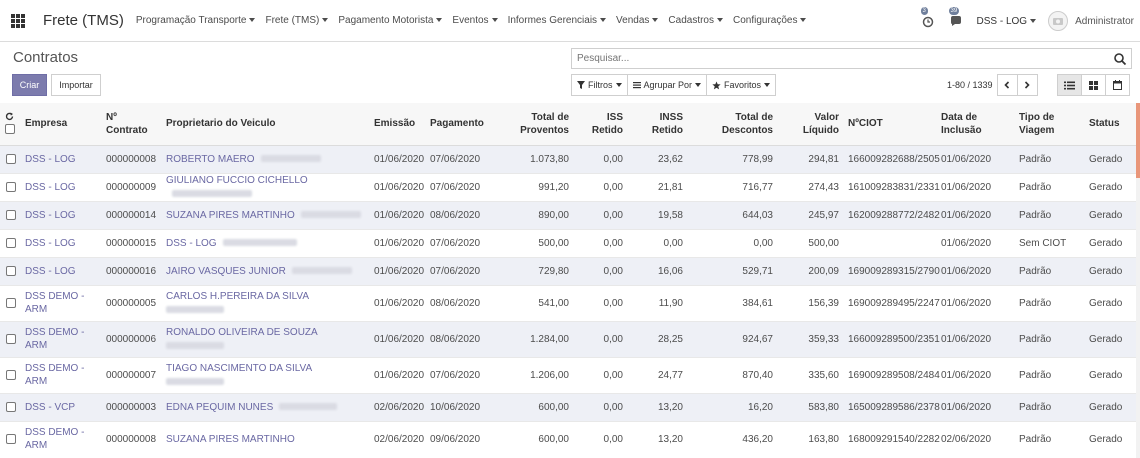 The height and width of the screenshot is (458, 1140). I want to click on avatar, so click(1058, 21).